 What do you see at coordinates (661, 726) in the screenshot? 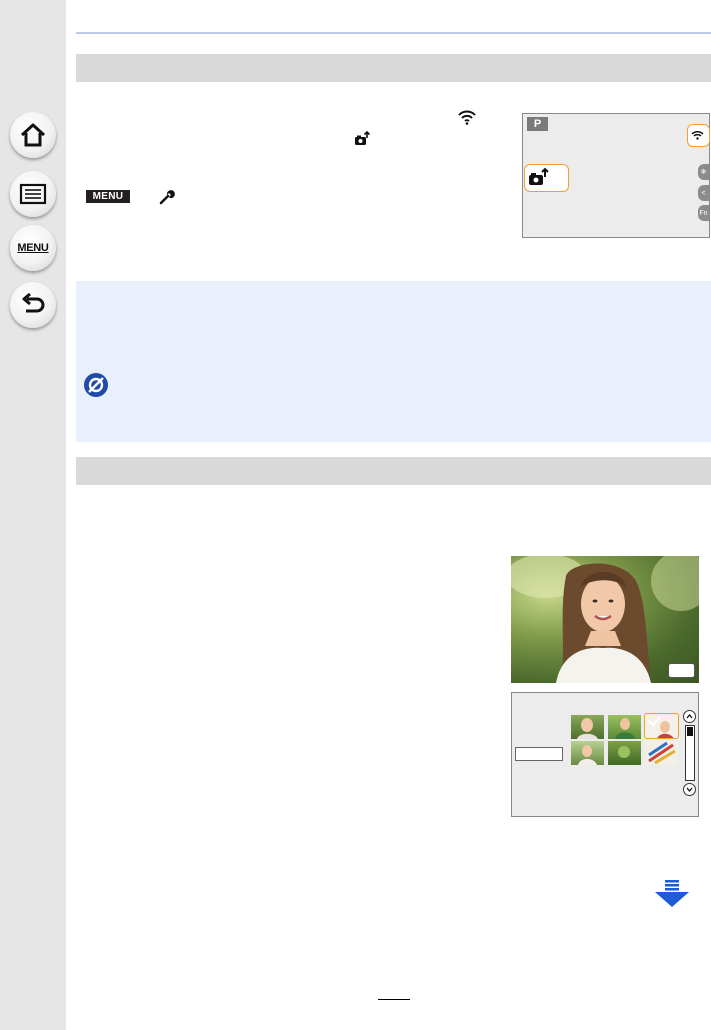
I see `selection-highlight` at bounding box center [661, 726].